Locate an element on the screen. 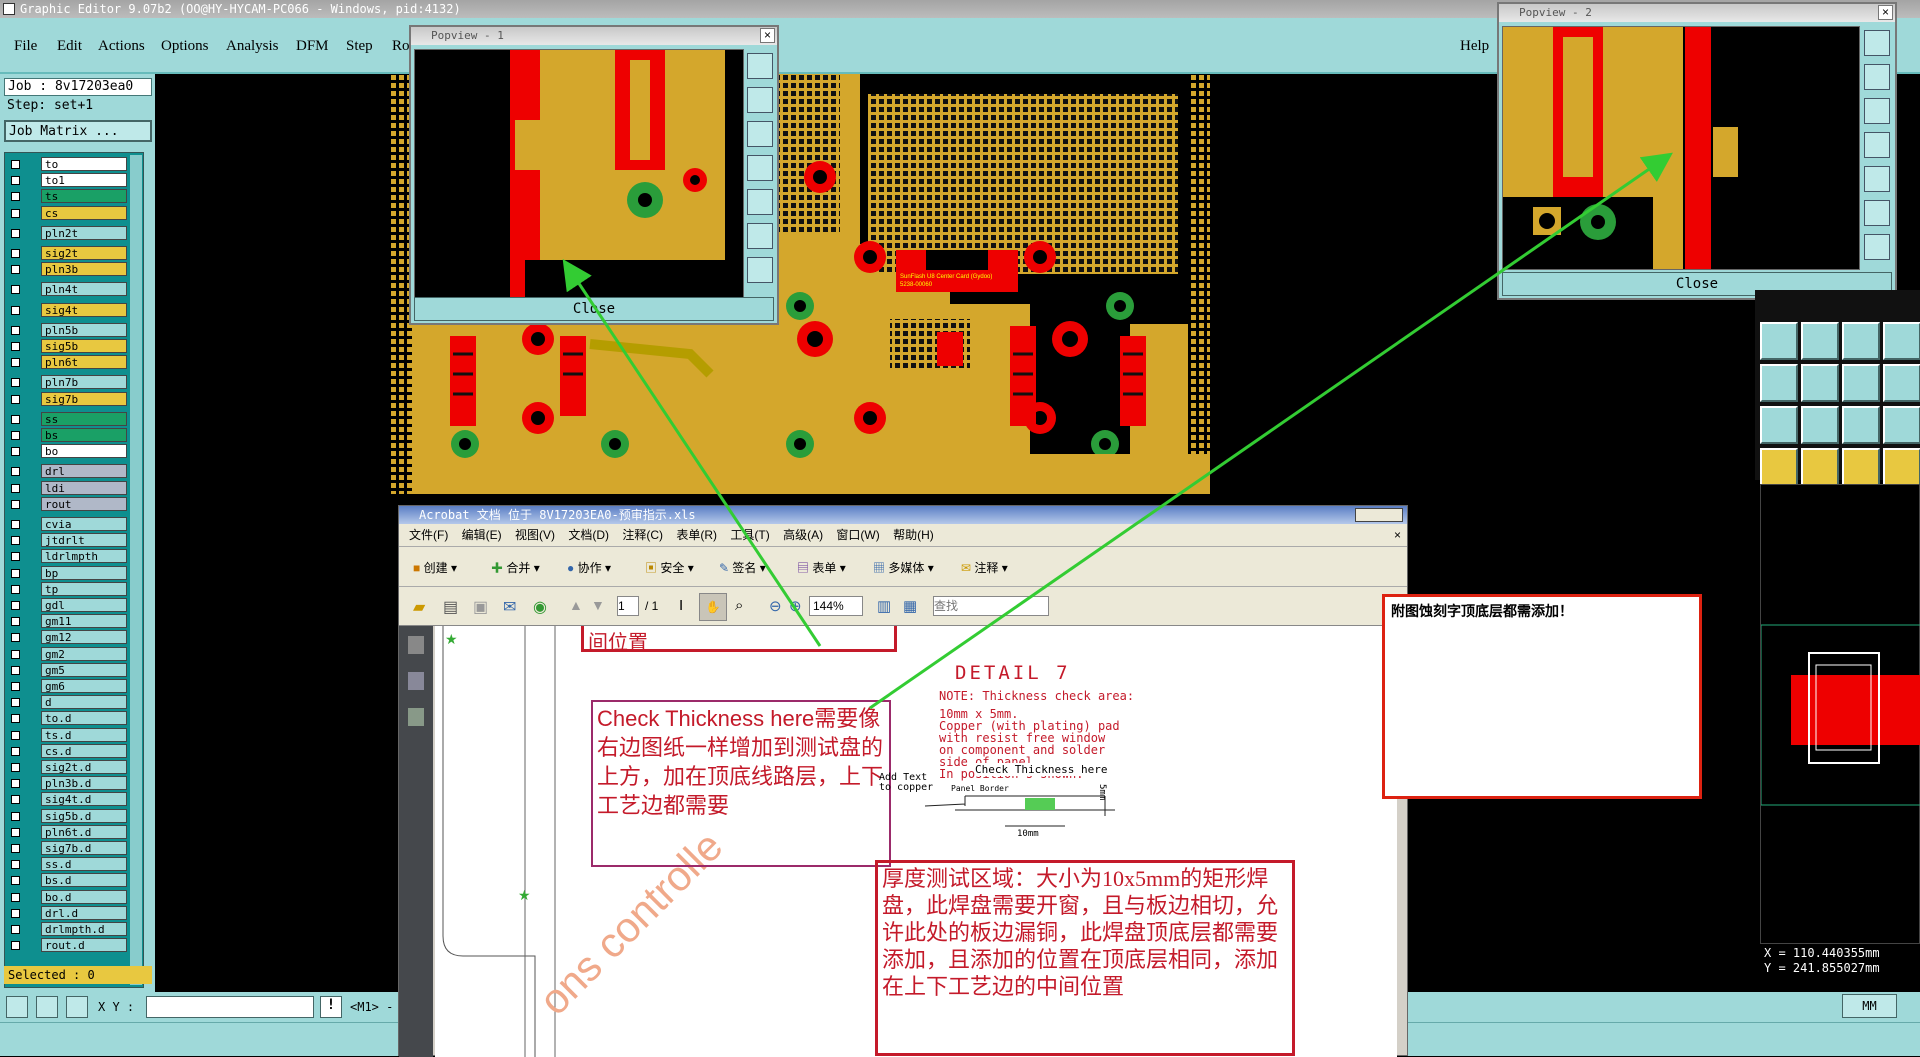 This screenshot has height=1057, width=1920. acrobat-window-controls is located at coordinates (1379, 515).